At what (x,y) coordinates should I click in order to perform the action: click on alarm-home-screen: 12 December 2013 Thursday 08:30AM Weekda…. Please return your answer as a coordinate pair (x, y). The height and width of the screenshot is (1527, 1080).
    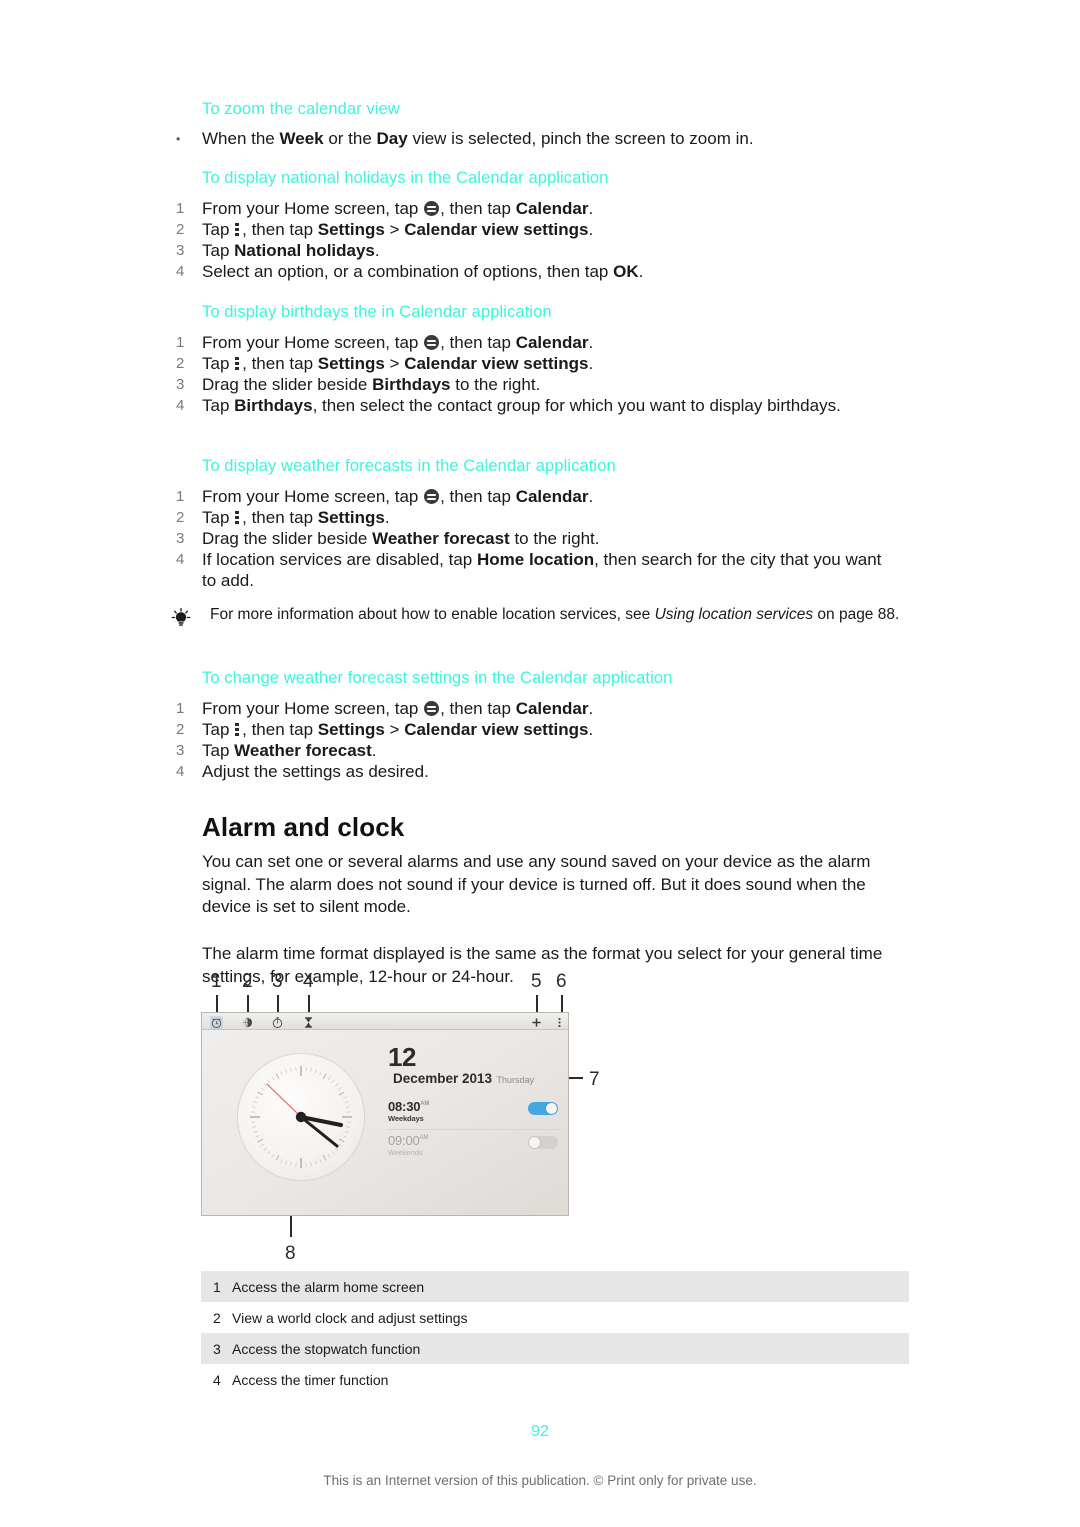
    Looking at the image, I should click on (385, 1122).